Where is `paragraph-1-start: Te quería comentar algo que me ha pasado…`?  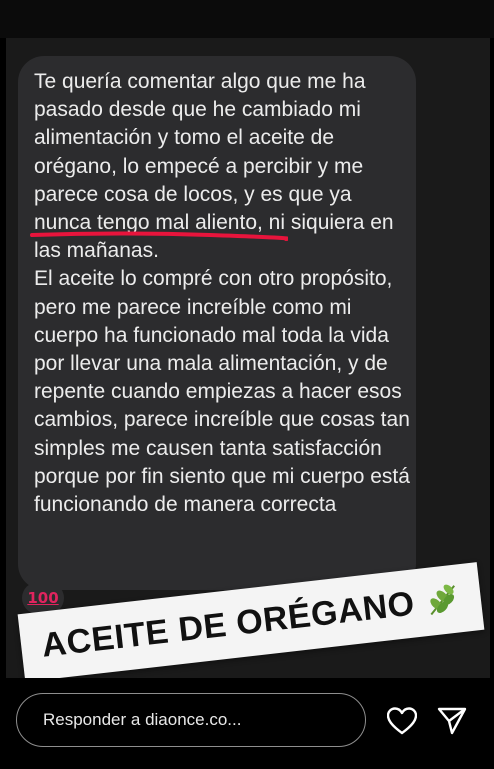
paragraph-1-start: Te quería comentar algo que me ha pasado… is located at coordinates (200, 138).